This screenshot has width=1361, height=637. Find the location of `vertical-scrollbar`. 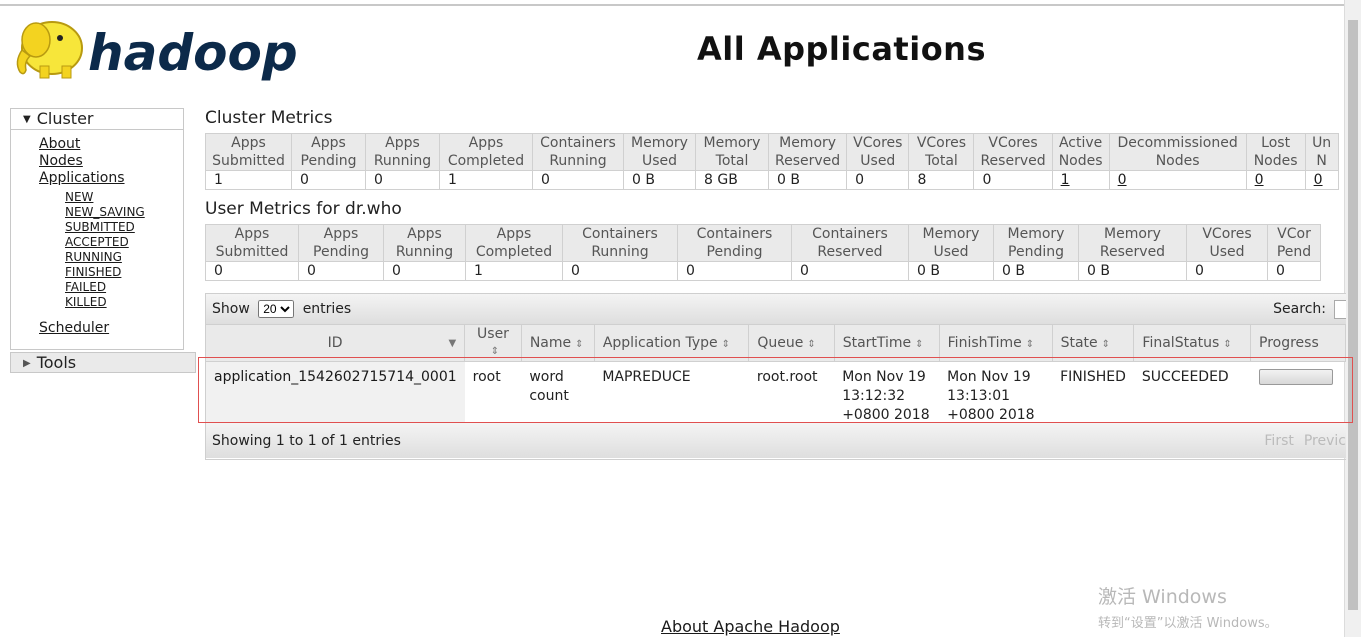

vertical-scrollbar is located at coordinates (1352, 318).